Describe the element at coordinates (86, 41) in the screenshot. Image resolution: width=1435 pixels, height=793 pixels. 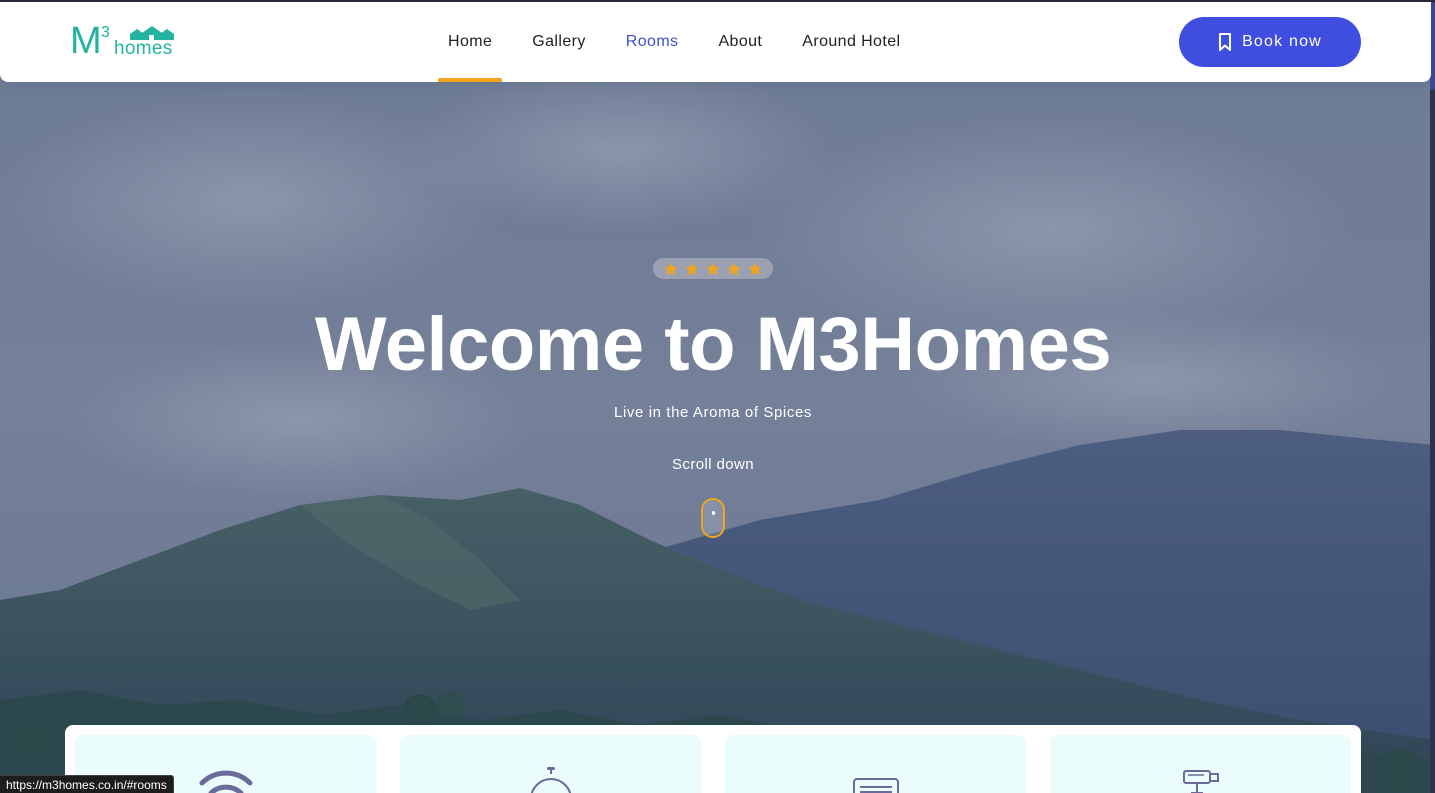
I see `logo-letter-m: M` at that location.